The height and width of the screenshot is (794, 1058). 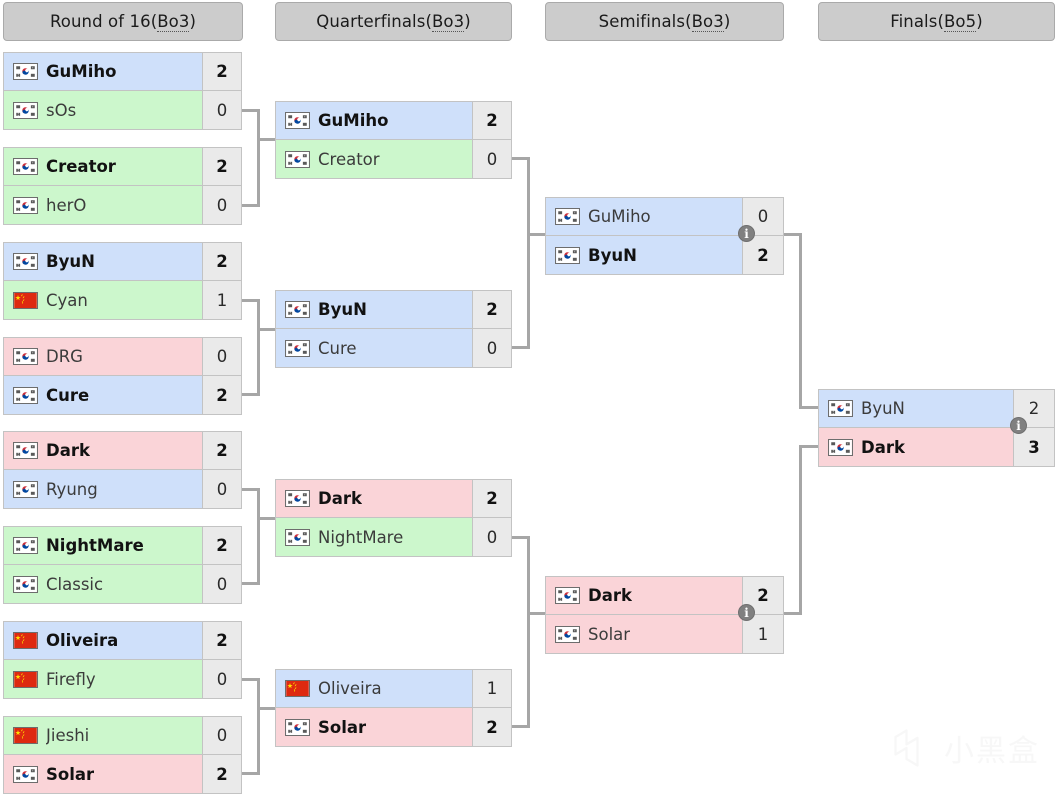 I want to click on match-opponent-top: Oliveira 1, so click(x=393, y=688).